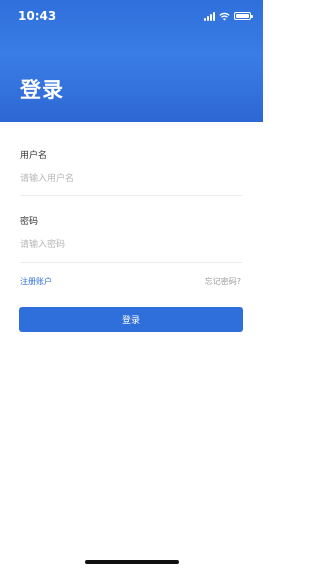 The height and width of the screenshot is (570, 320). Describe the element at coordinates (131, 245) in the screenshot. I see `password-input` at that location.